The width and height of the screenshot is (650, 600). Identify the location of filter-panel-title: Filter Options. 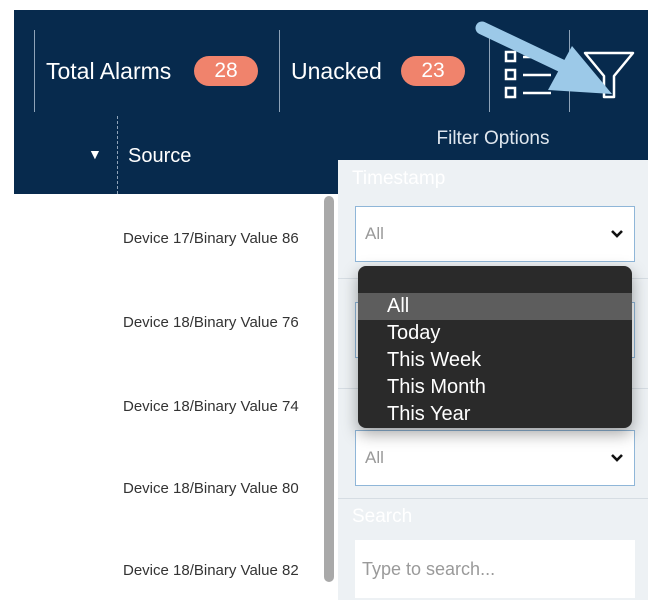
(493, 138).